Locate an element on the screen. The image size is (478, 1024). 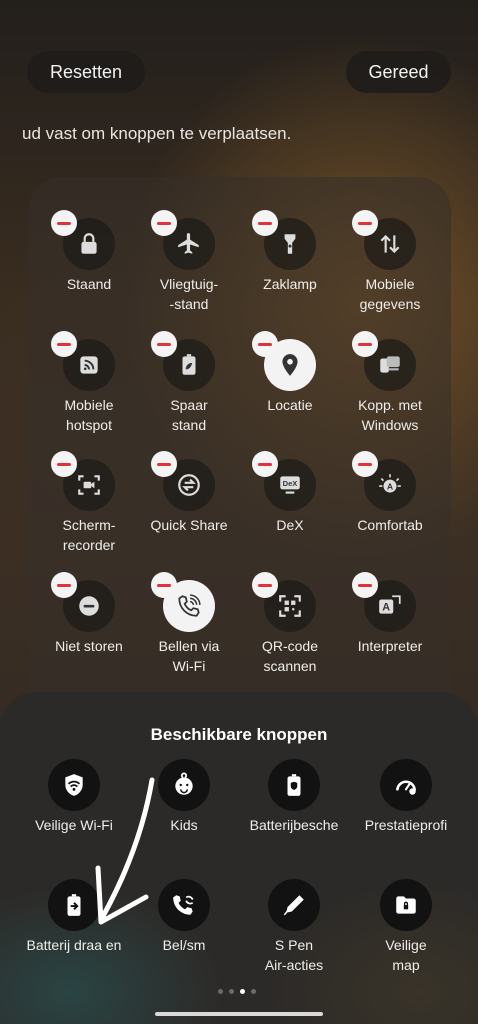
done-button: Gereed is located at coordinates (398, 72).